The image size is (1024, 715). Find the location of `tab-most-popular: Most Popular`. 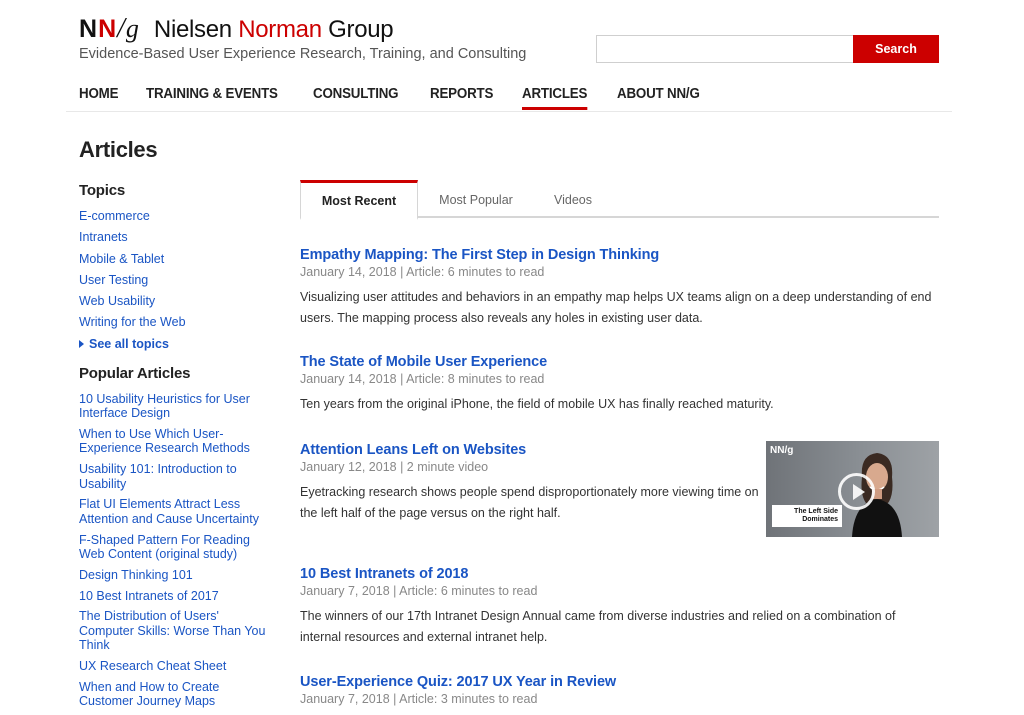

tab-most-popular: Most Popular is located at coordinates (476, 199).